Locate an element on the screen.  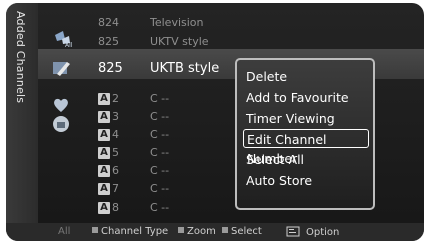
menu-item-select-all: Select All is located at coordinates (306, 159).